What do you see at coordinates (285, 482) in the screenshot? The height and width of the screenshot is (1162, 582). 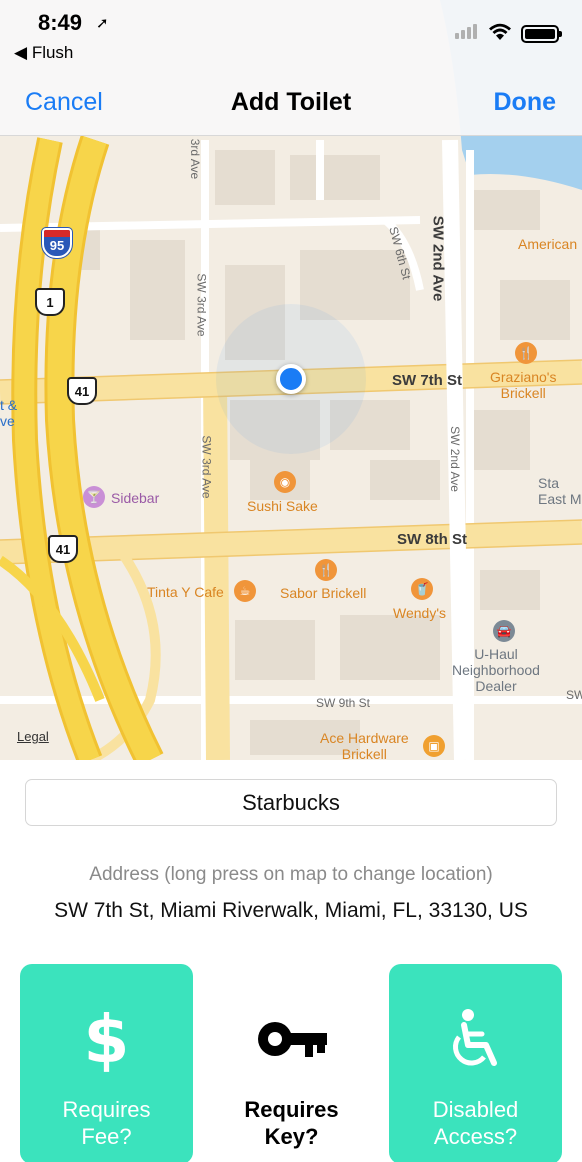 I see `food-icon: ◉` at bounding box center [285, 482].